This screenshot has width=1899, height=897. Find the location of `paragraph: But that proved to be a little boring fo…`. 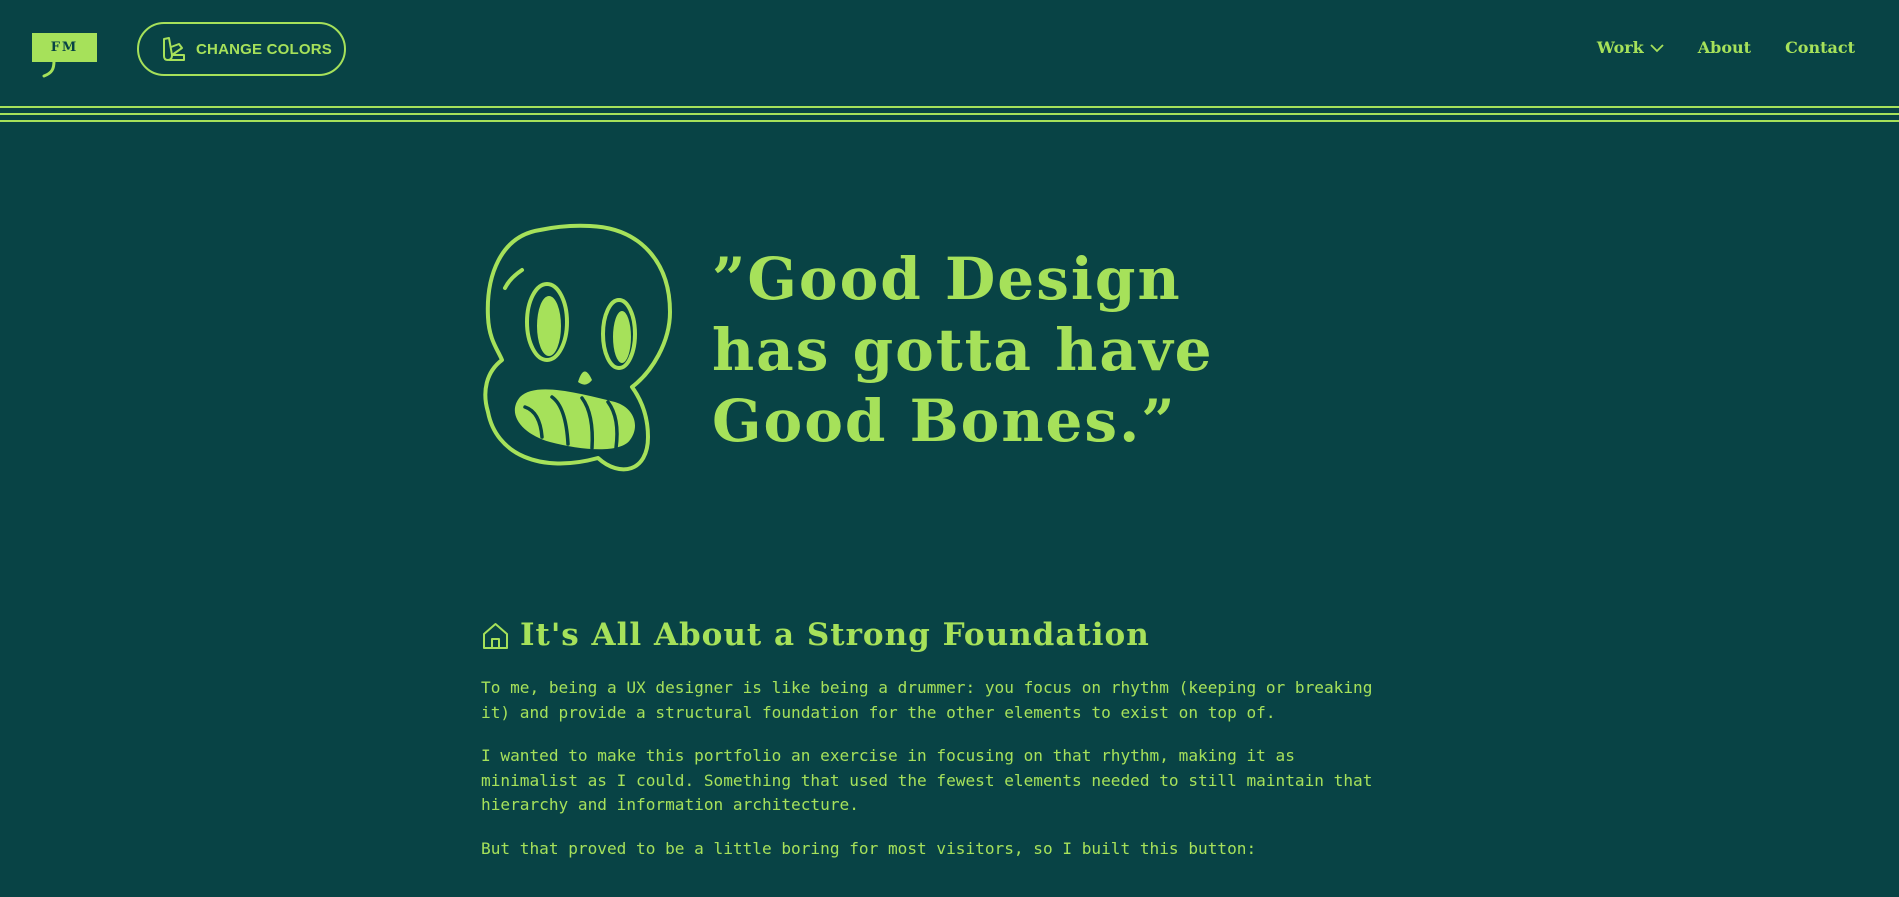

paragraph: But that proved to be a little boring fo… is located at coordinates (869, 848).